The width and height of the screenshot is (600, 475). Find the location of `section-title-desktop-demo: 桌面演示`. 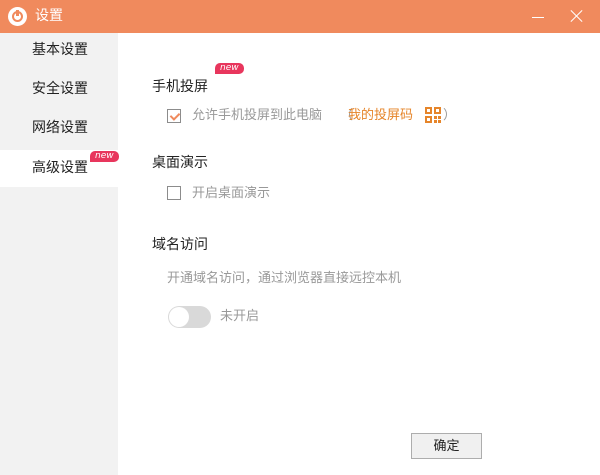

section-title-desktop-demo: 桌面演示 is located at coordinates (180, 163).